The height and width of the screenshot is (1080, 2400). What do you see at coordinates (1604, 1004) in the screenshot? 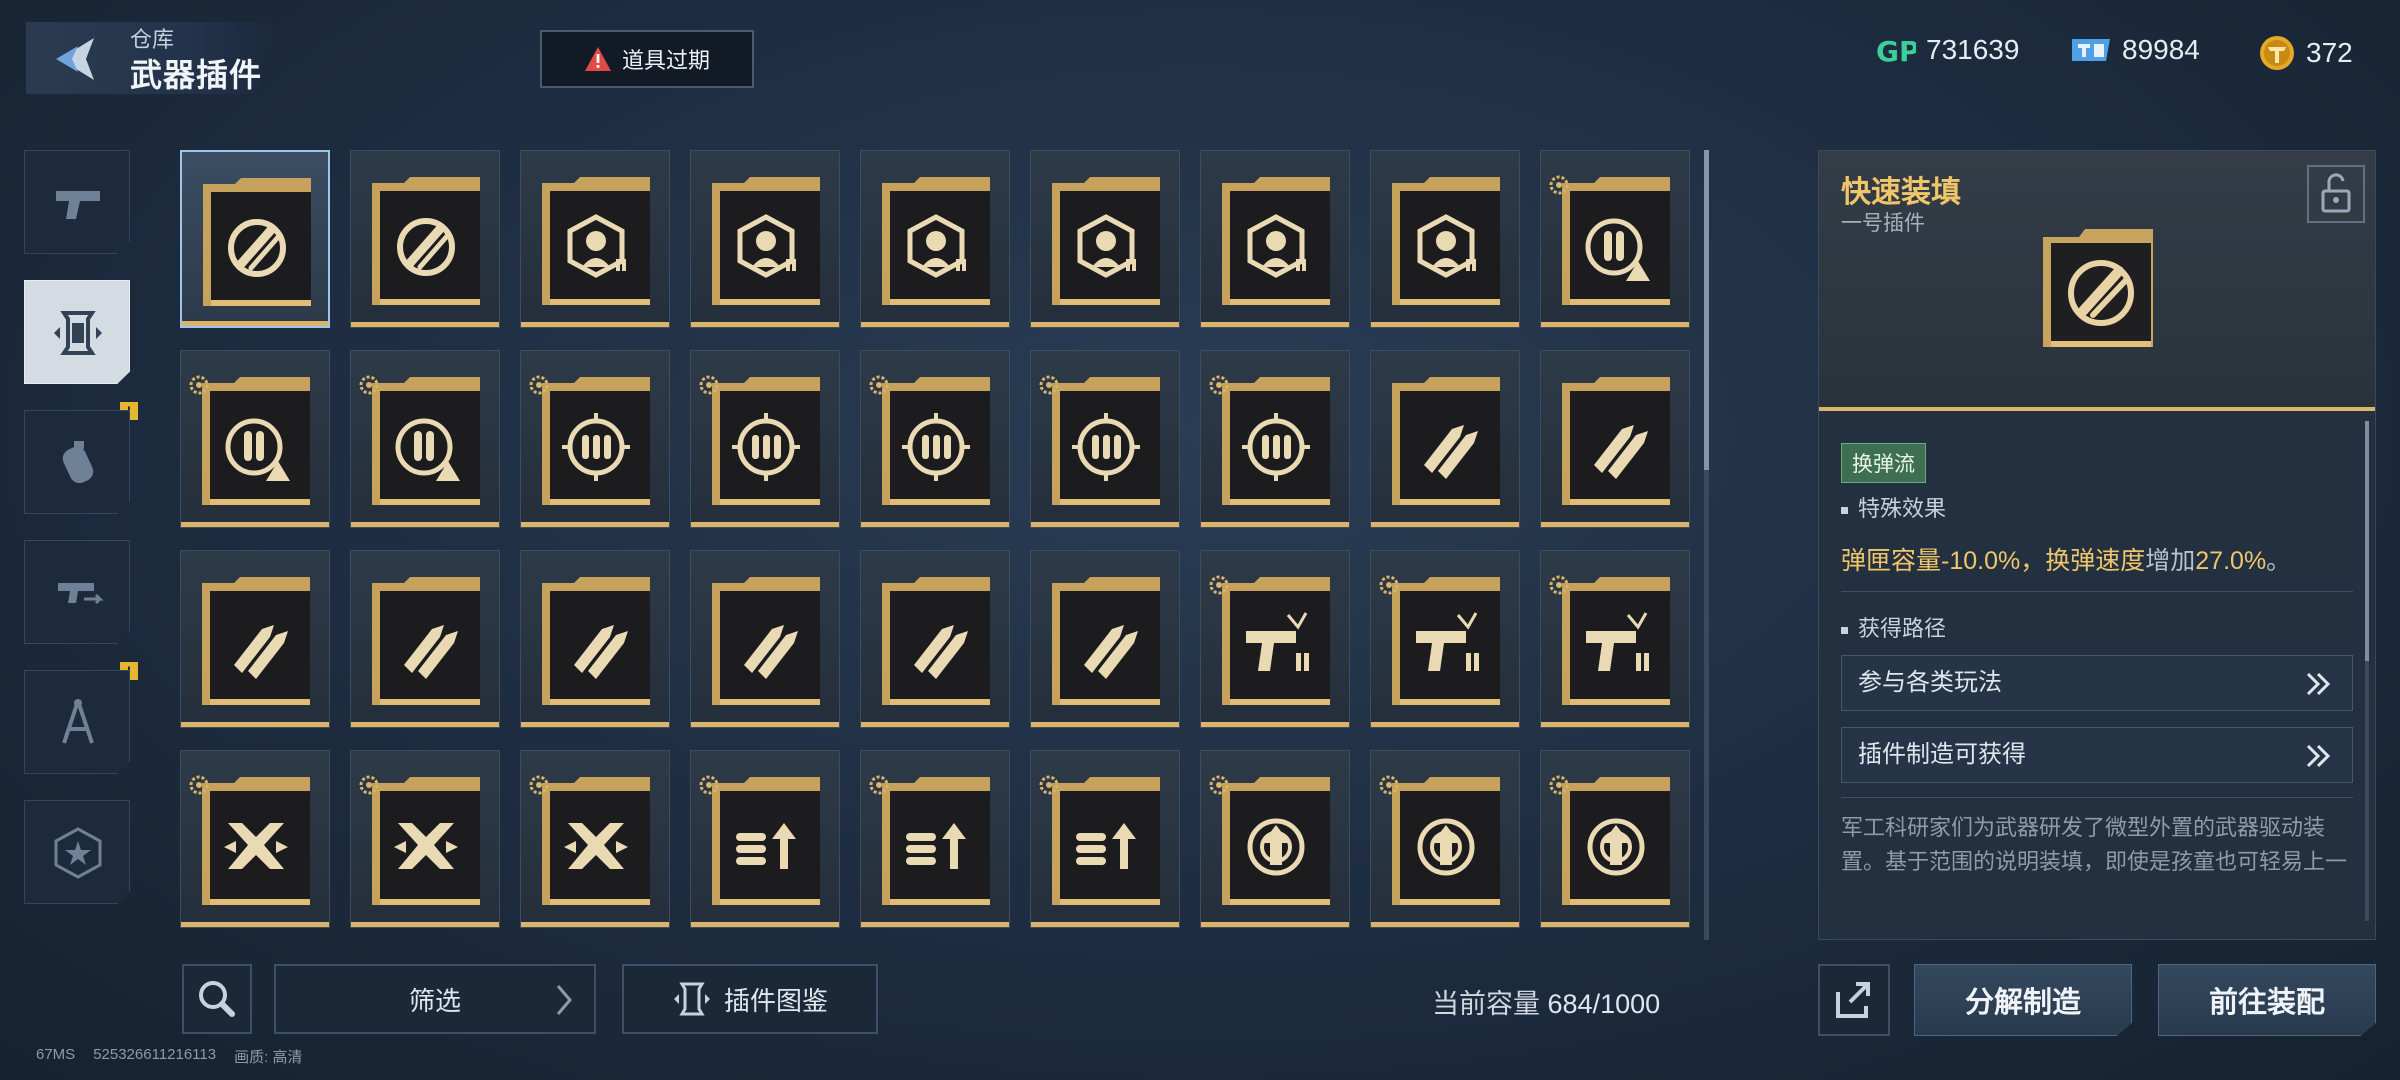
I see `capacity-value: 684/1000` at bounding box center [1604, 1004].